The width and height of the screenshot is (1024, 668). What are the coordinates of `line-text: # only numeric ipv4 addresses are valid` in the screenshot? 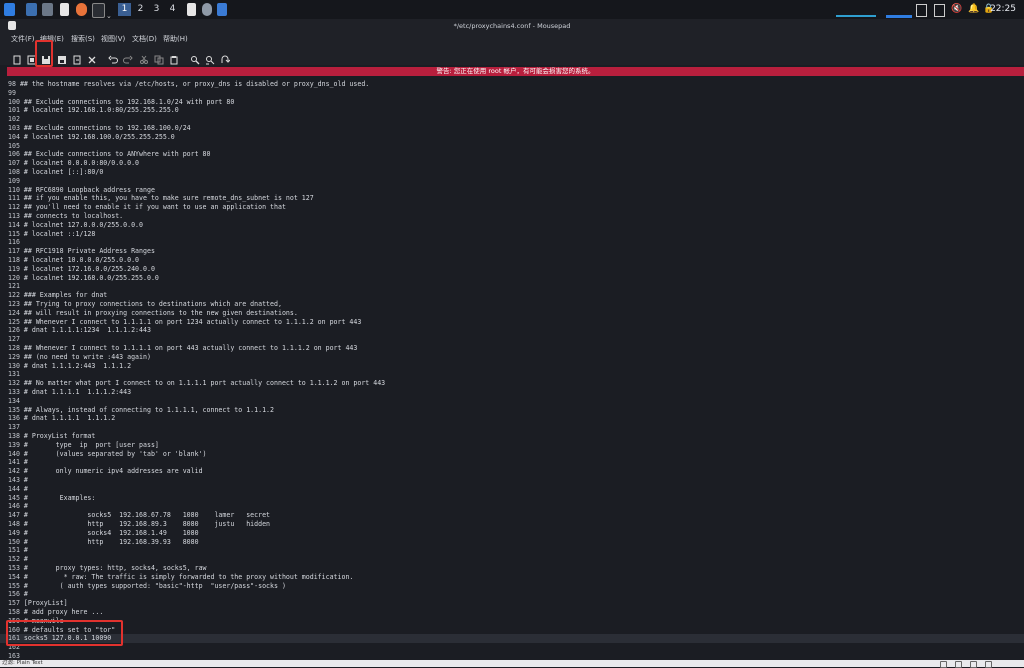 It's located at (113, 471).